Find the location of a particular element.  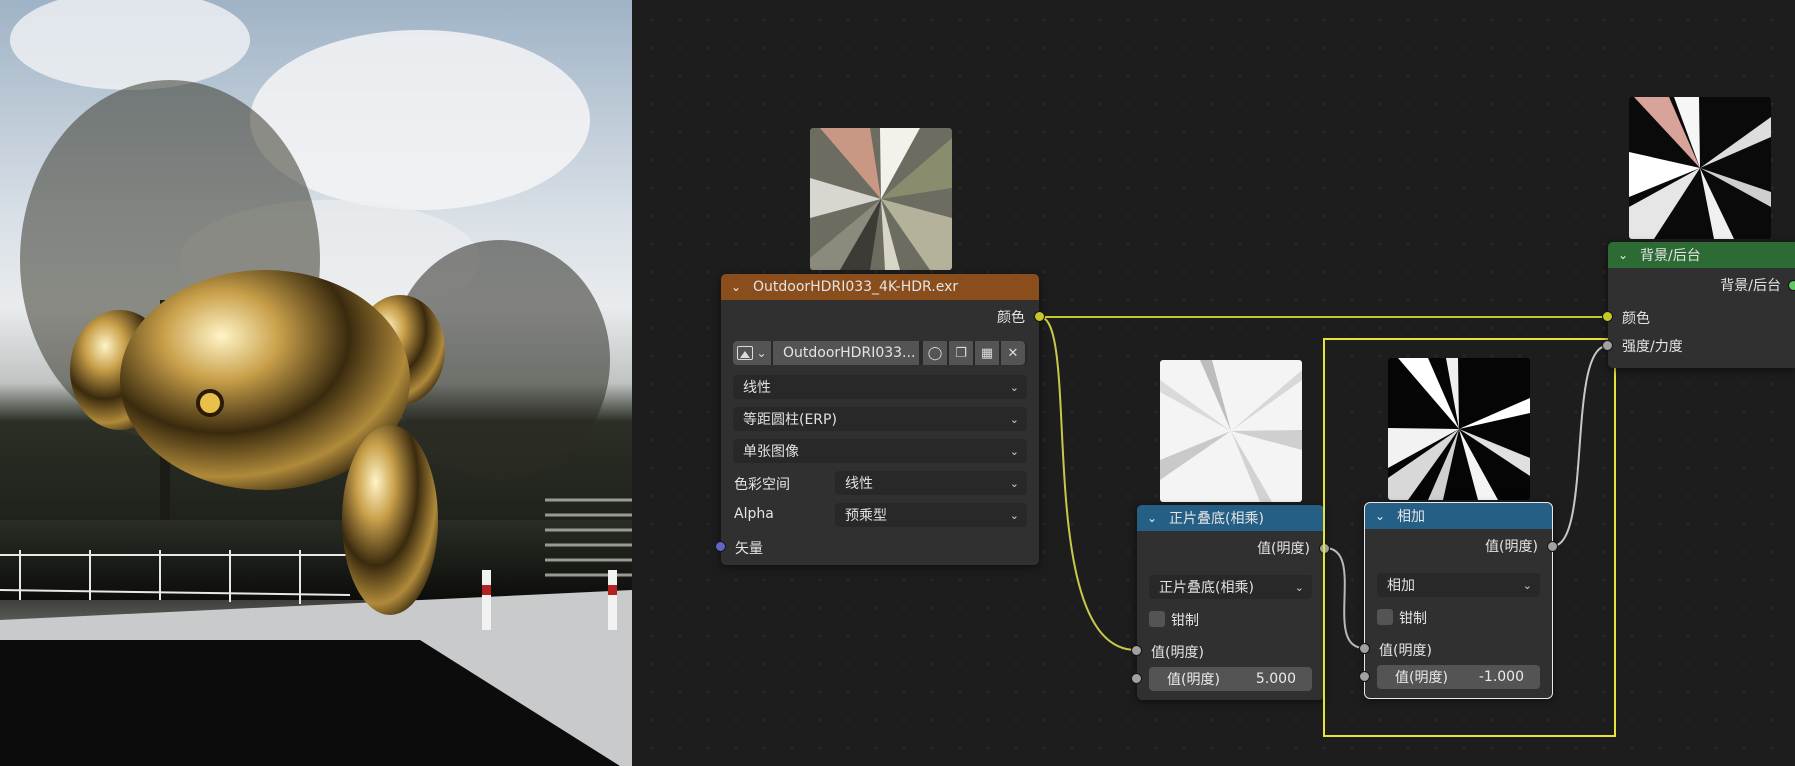

interpolation-dropdown: 线性 ⌄ is located at coordinates (880, 387).